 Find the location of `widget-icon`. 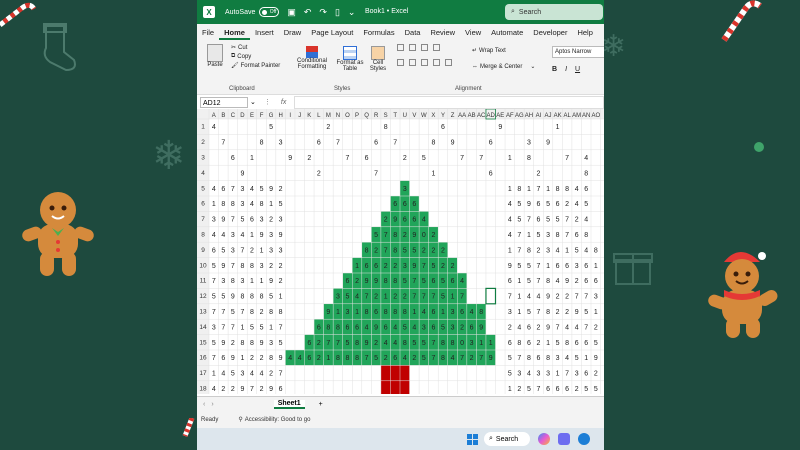

widget-icon is located at coordinates (564, 439).